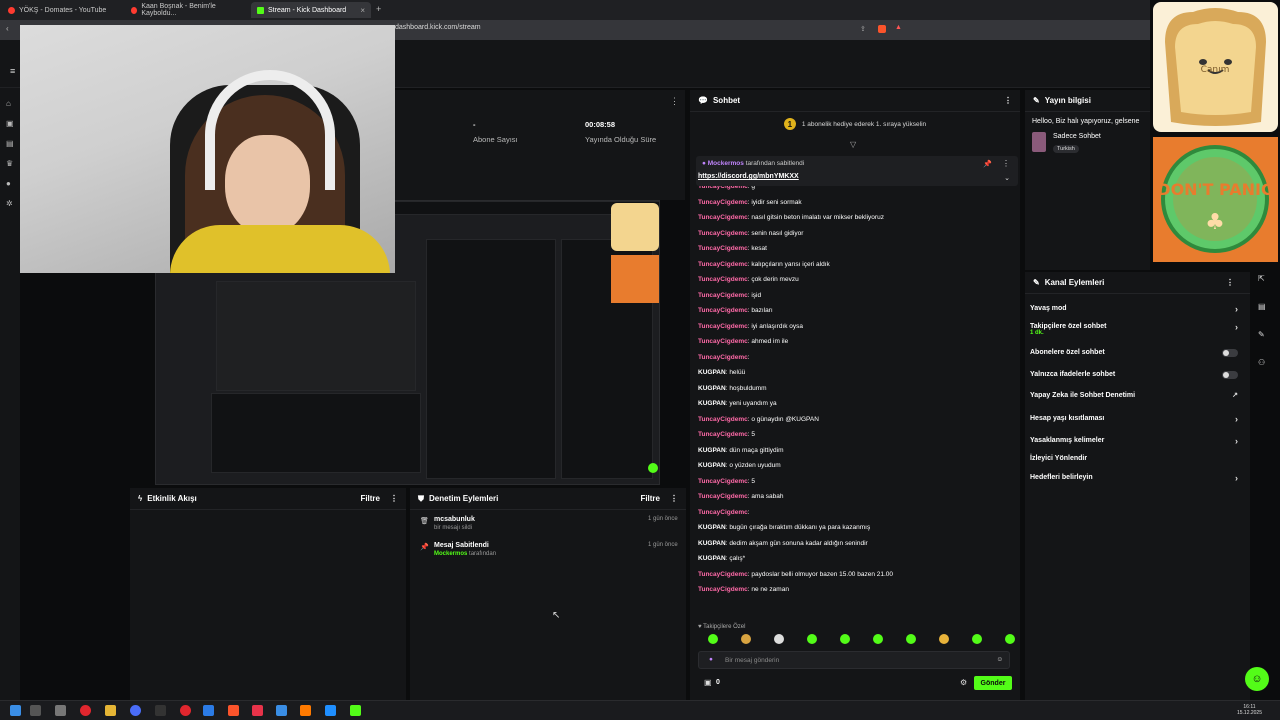  I want to click on home-icon: ⌂, so click(10, 104).